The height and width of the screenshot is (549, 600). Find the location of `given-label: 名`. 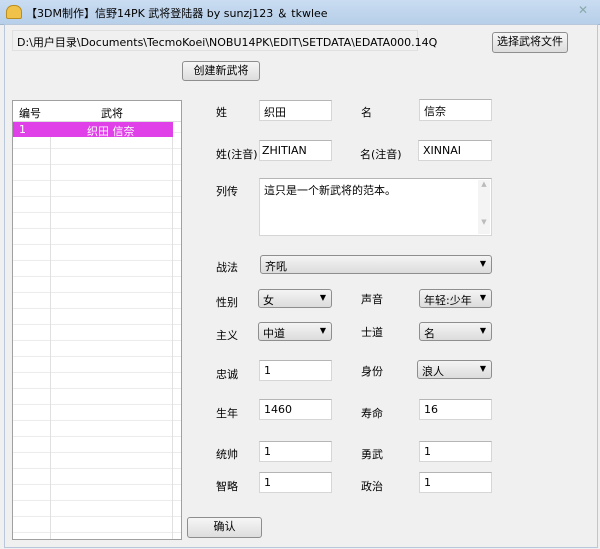

given-label: 名 is located at coordinates (366, 112).